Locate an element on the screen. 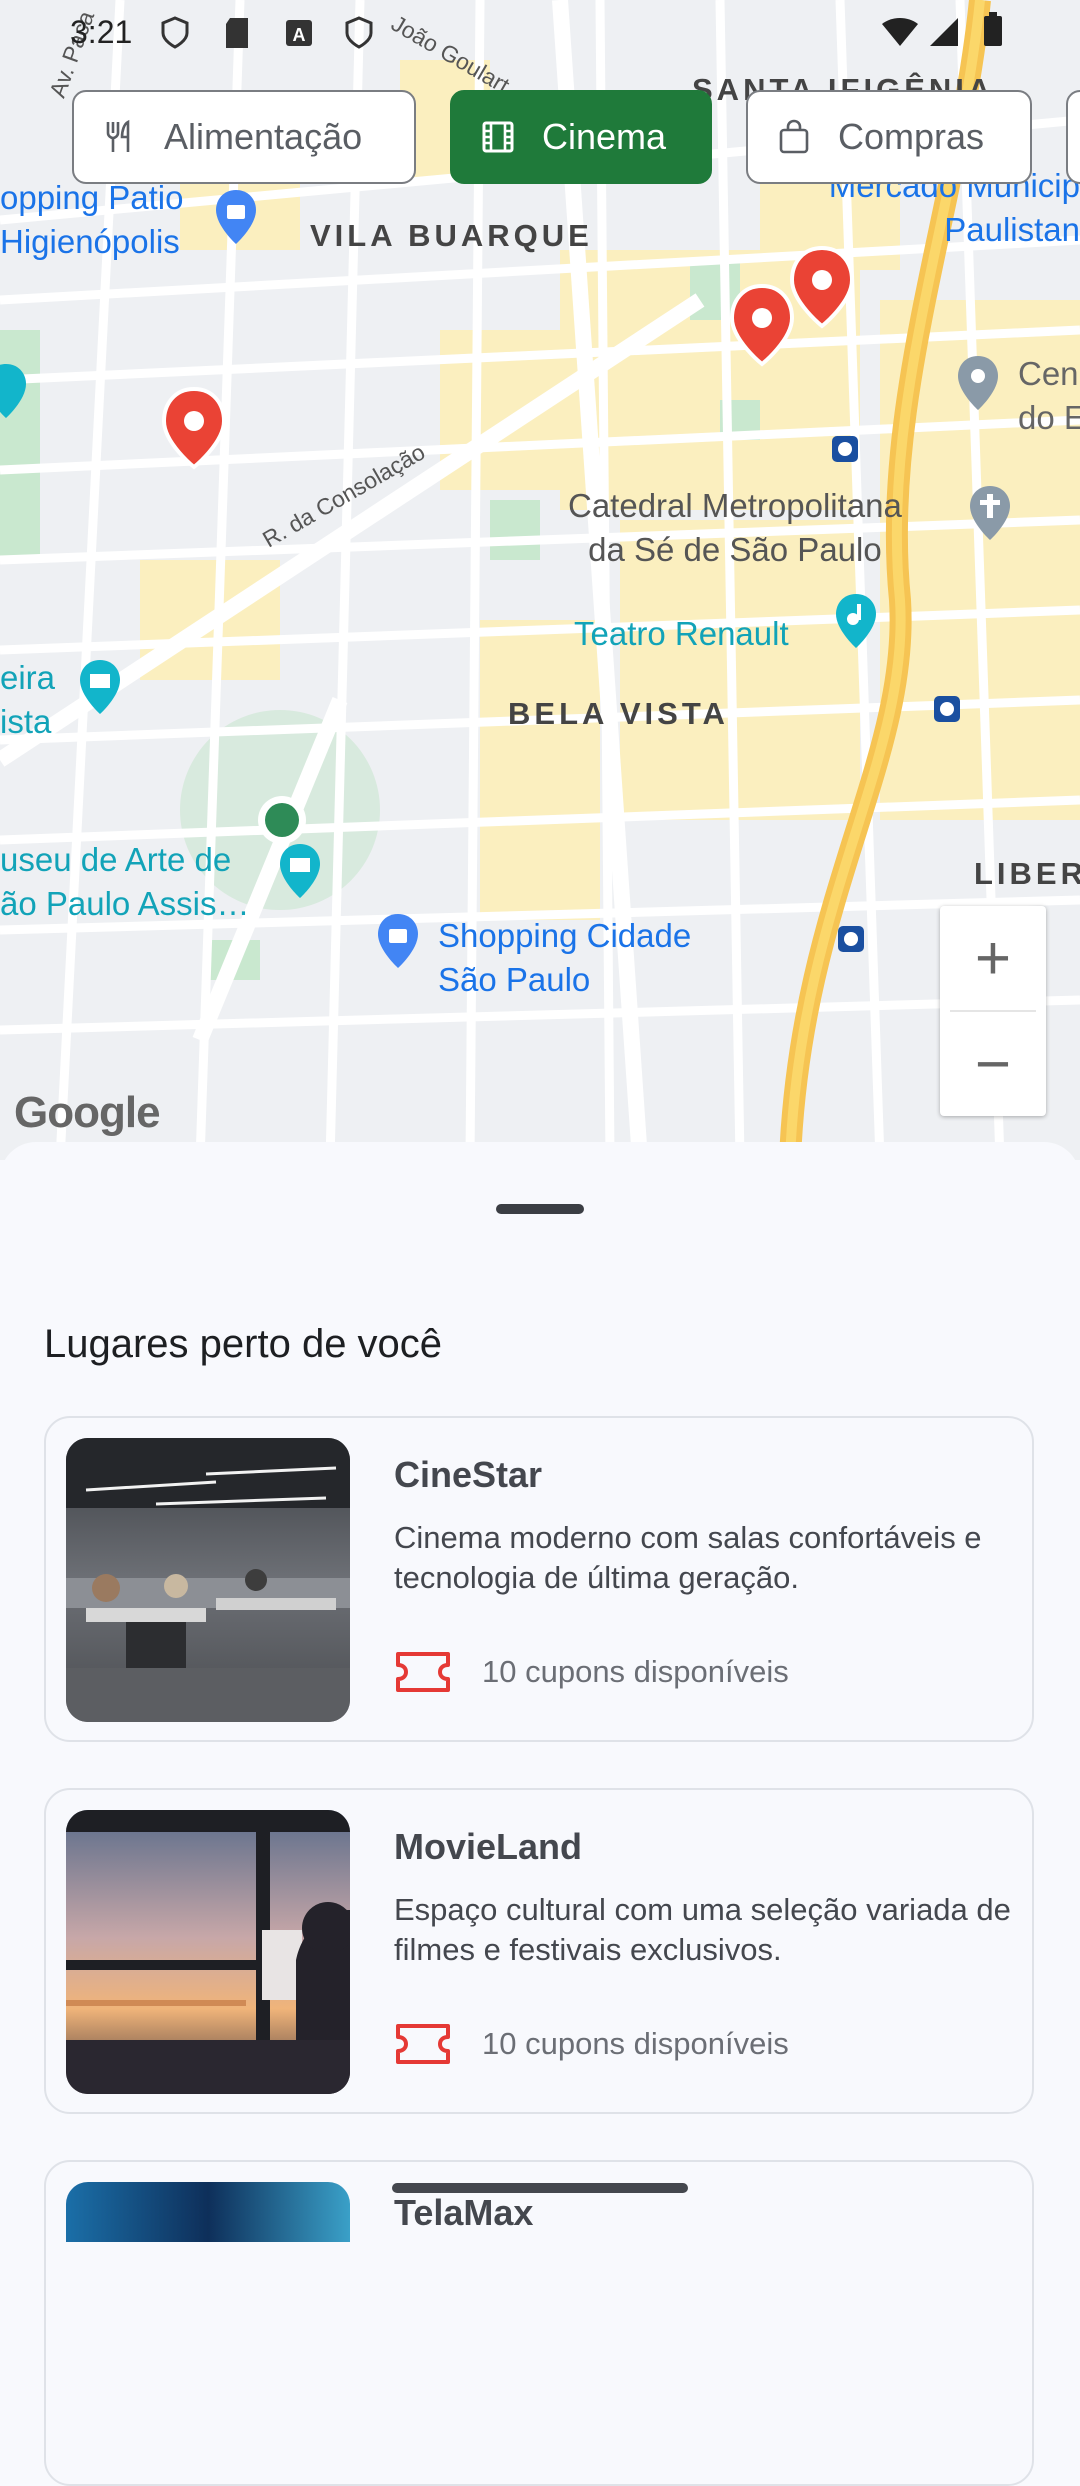  status-time: 3:21 is located at coordinates (101, 32).